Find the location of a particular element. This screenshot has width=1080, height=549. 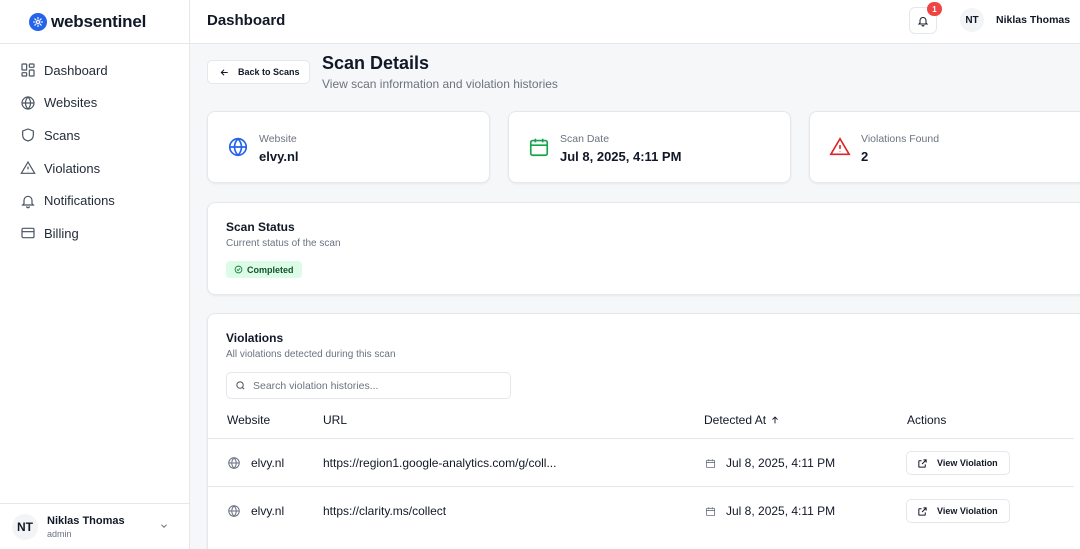

cell-url: https://clarity.ms/collect is located at coordinates (385, 511).